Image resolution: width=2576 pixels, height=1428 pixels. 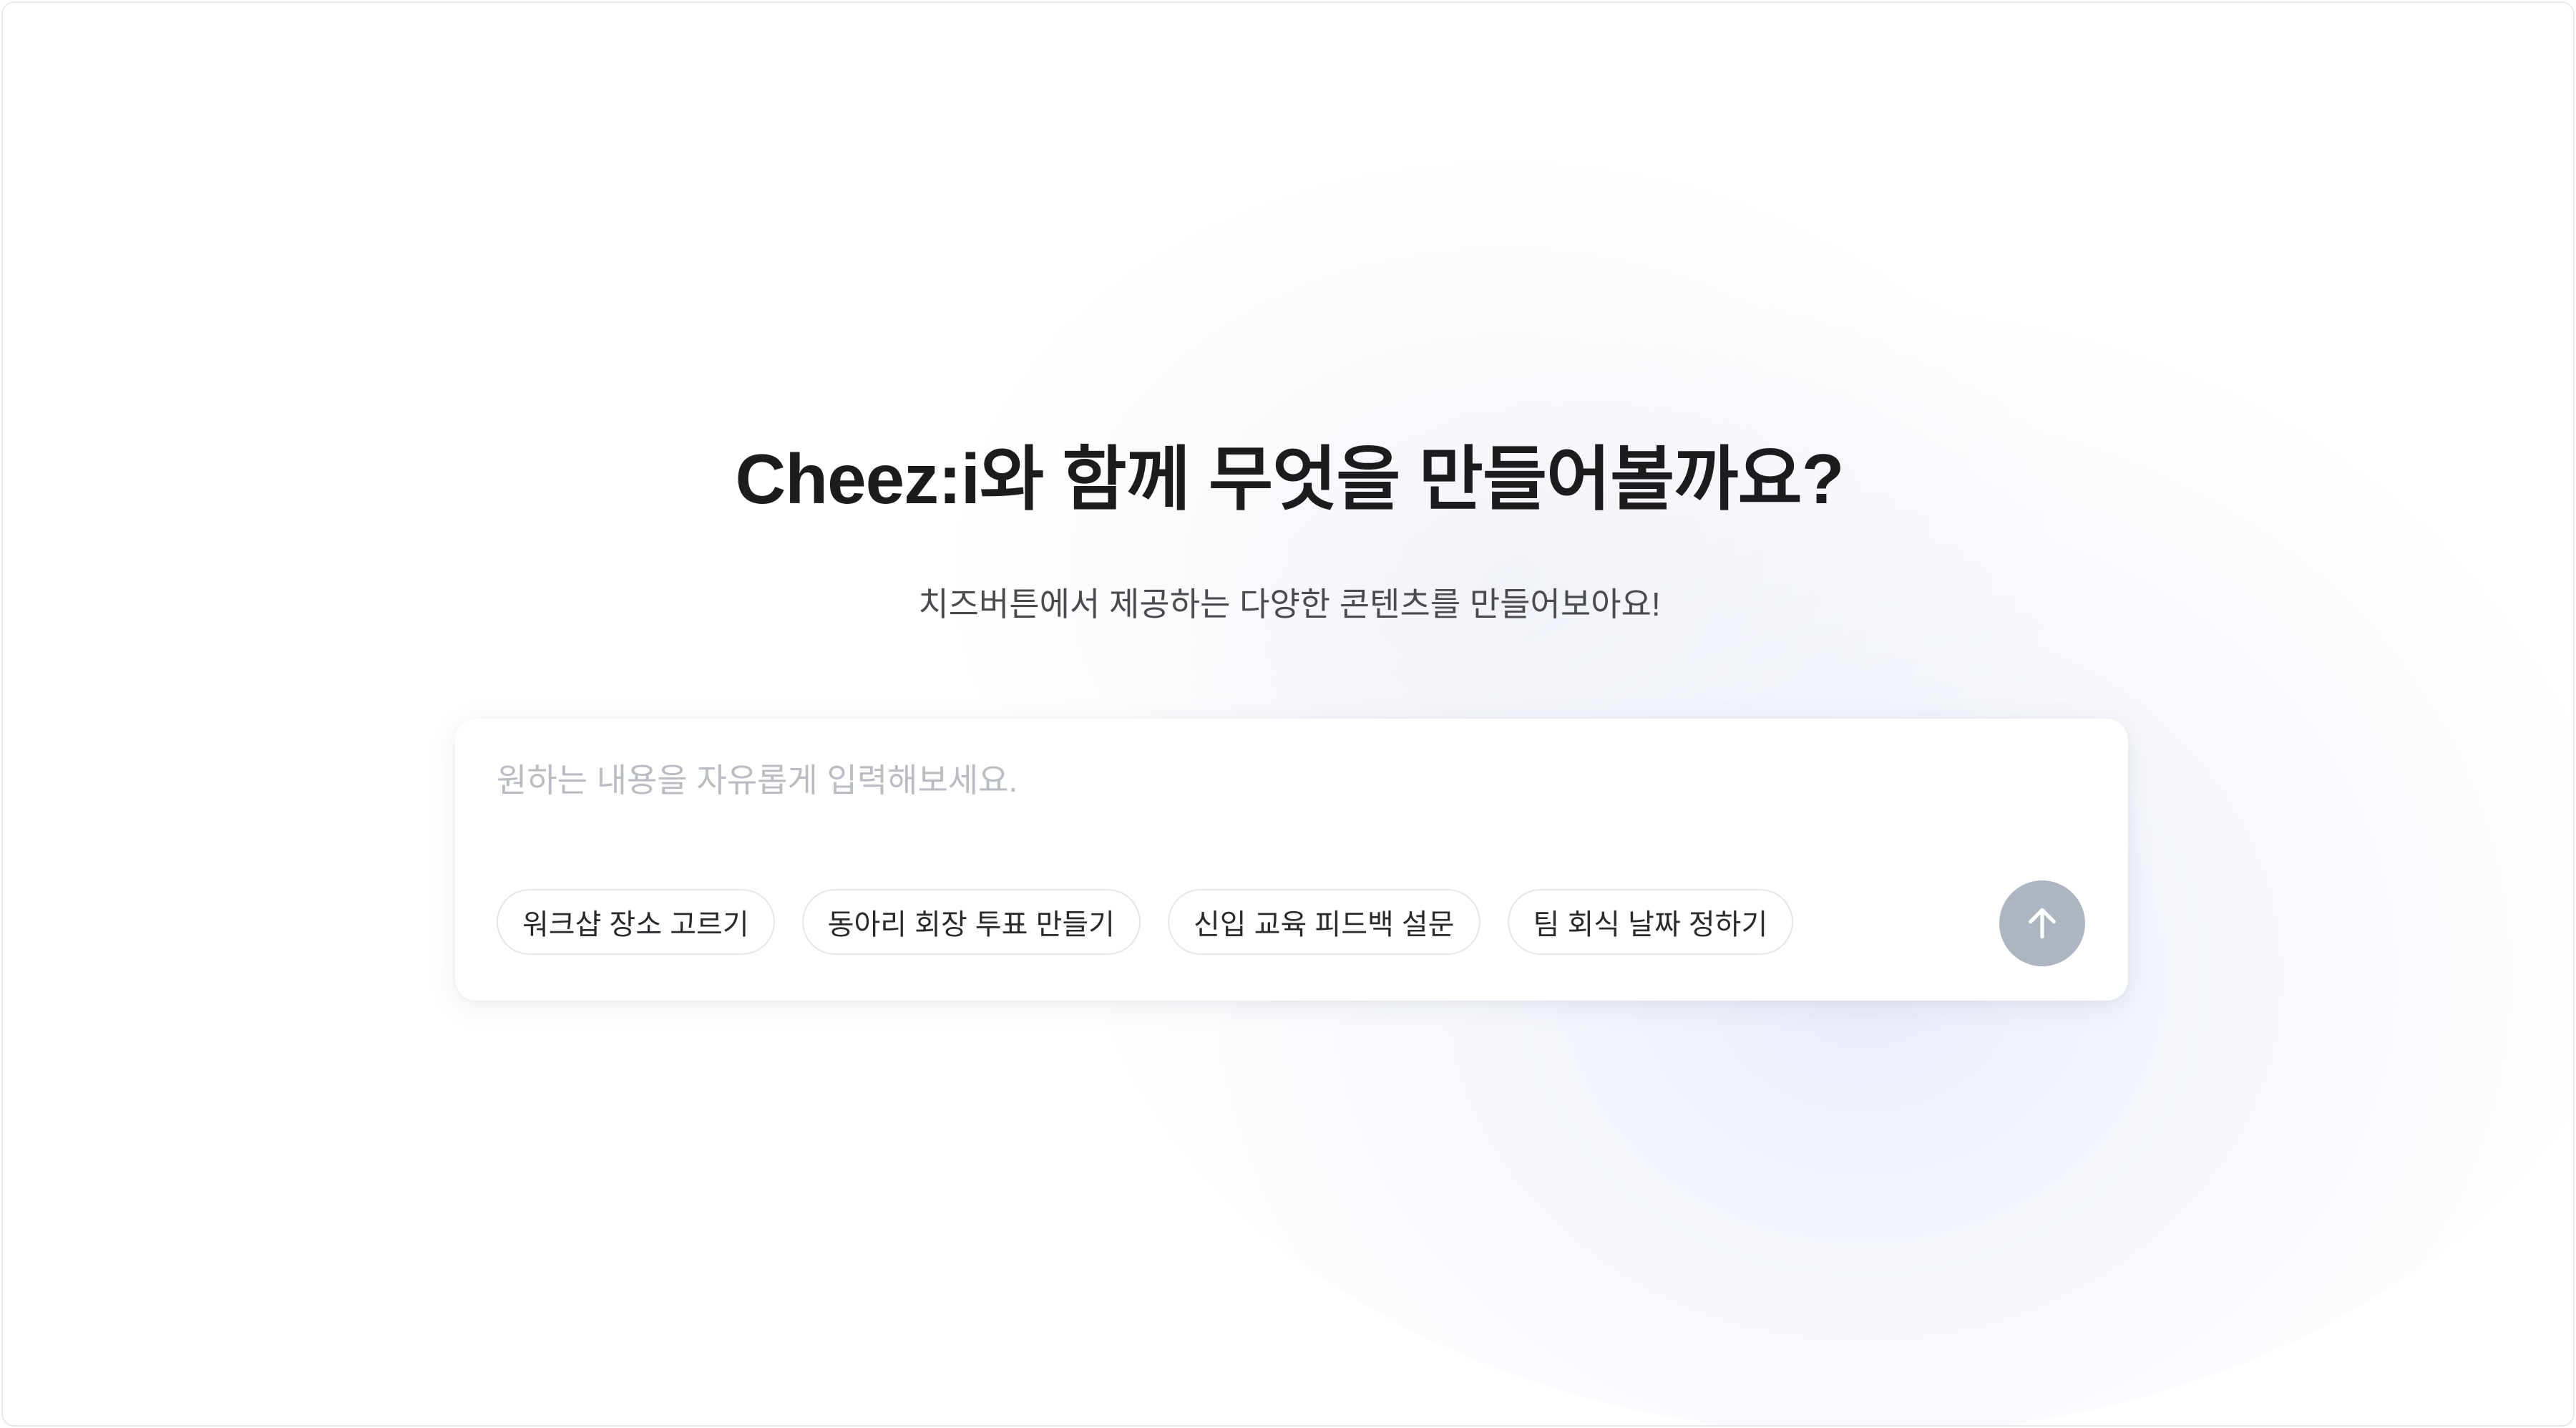 I want to click on arrow-up-icon, so click(x=2042, y=923).